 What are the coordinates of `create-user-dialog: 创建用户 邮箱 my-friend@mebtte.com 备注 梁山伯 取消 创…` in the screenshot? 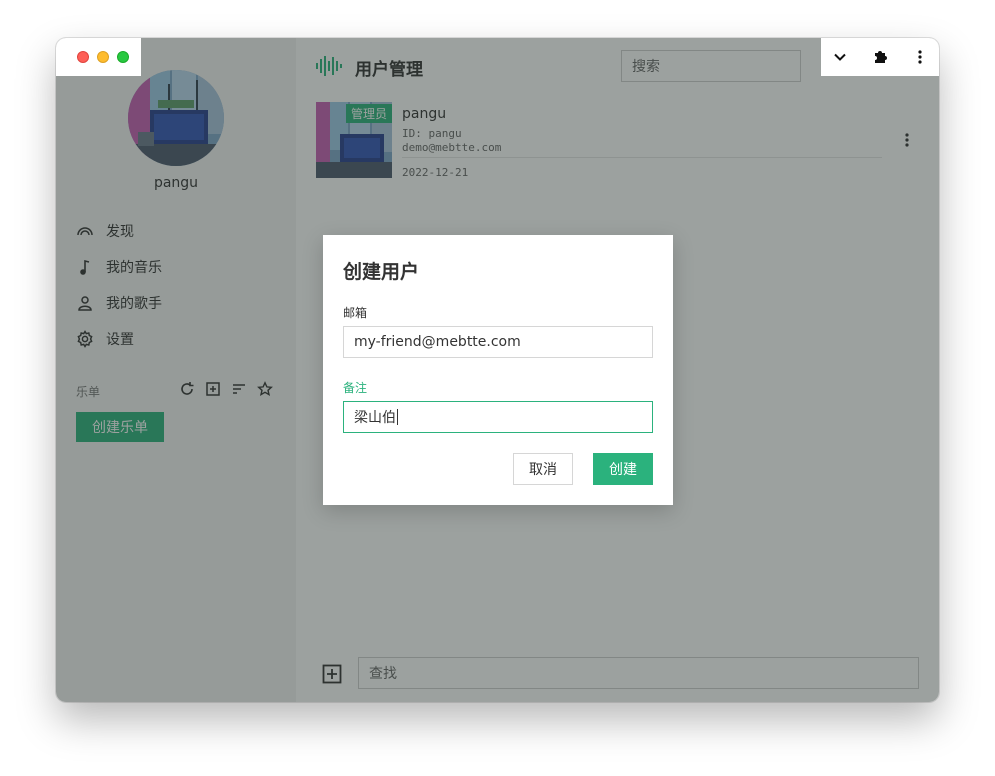 It's located at (498, 370).